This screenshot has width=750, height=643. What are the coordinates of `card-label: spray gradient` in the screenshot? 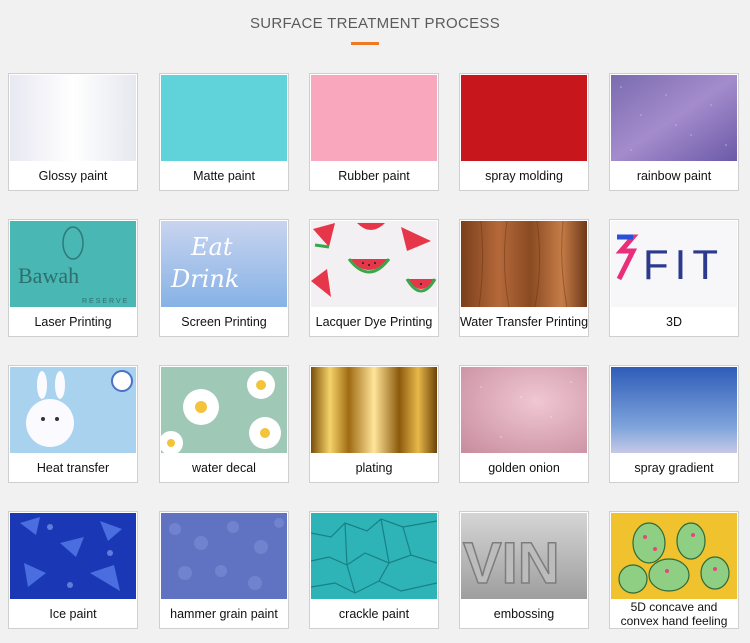 It's located at (674, 468).